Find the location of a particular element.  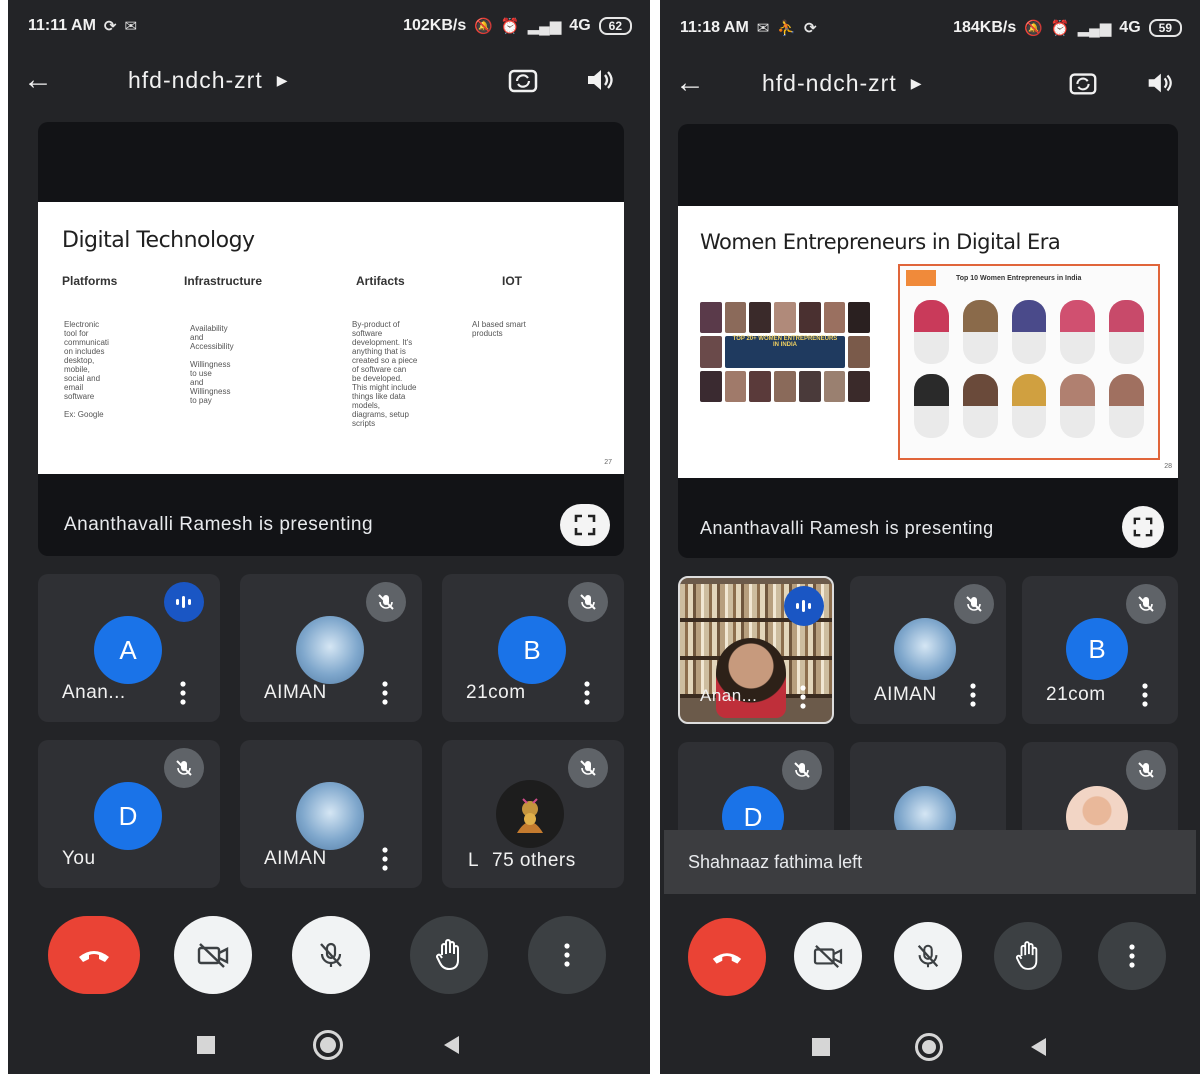

network-speed: 102KB/s is located at coordinates (435, 25).